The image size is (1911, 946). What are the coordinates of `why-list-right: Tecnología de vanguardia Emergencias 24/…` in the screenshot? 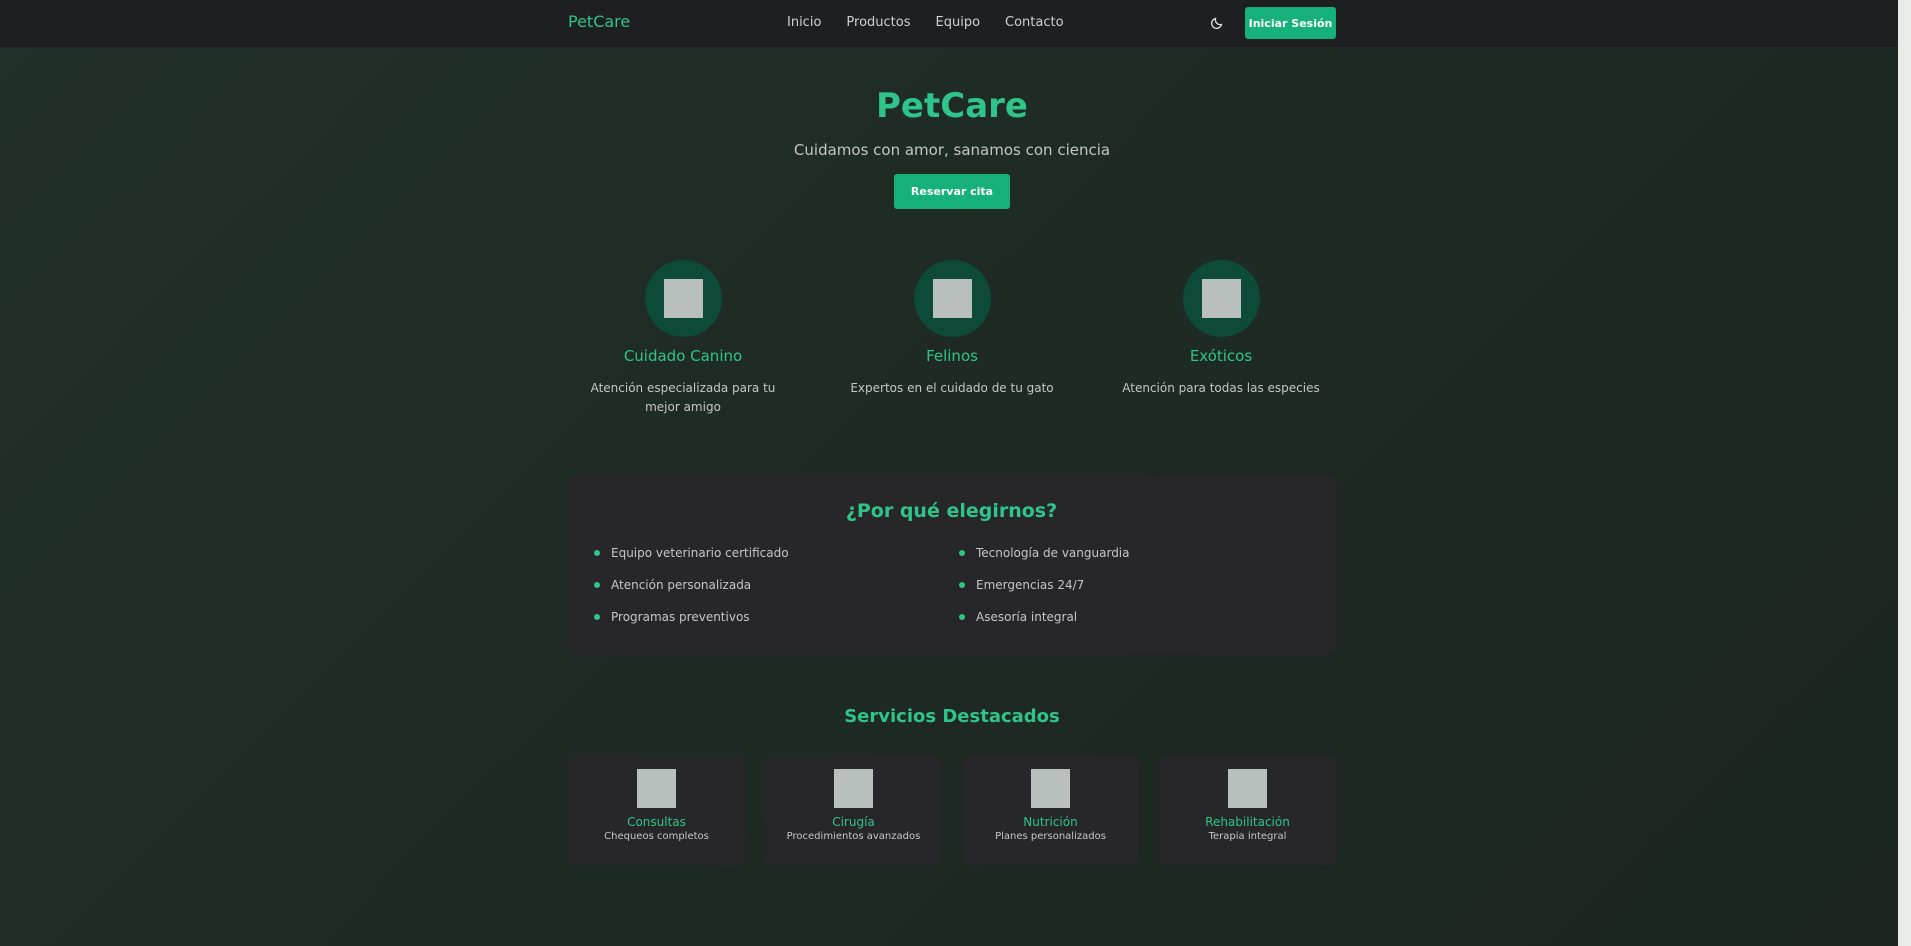 It's located at (1044, 594).